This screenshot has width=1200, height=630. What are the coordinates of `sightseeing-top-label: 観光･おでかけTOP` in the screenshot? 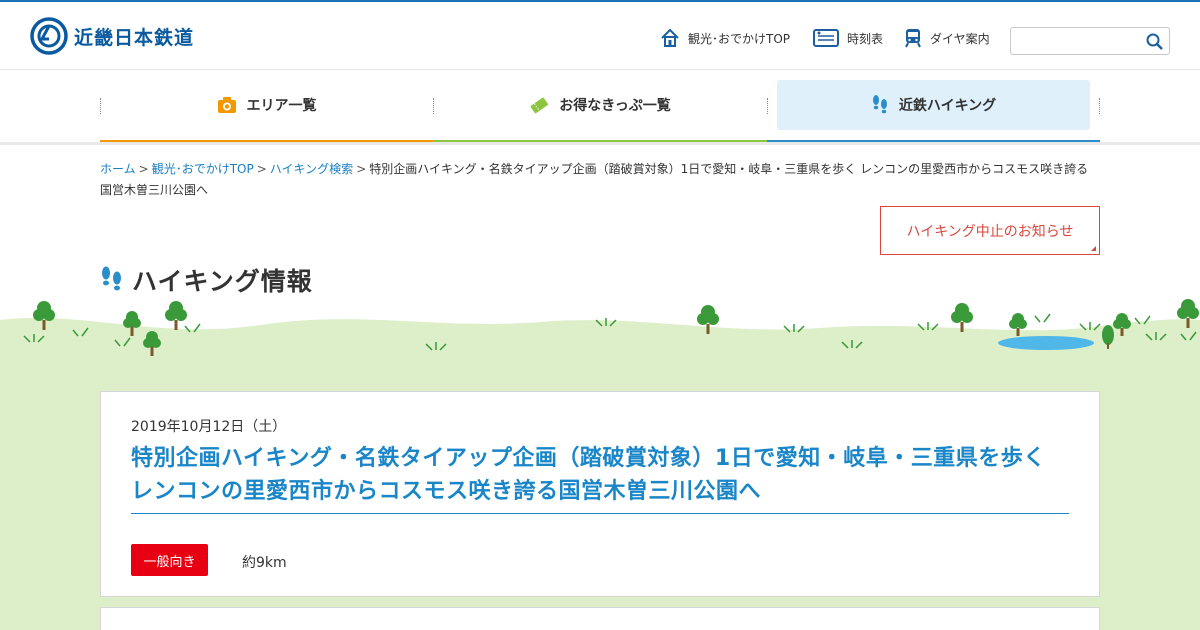 It's located at (739, 38).